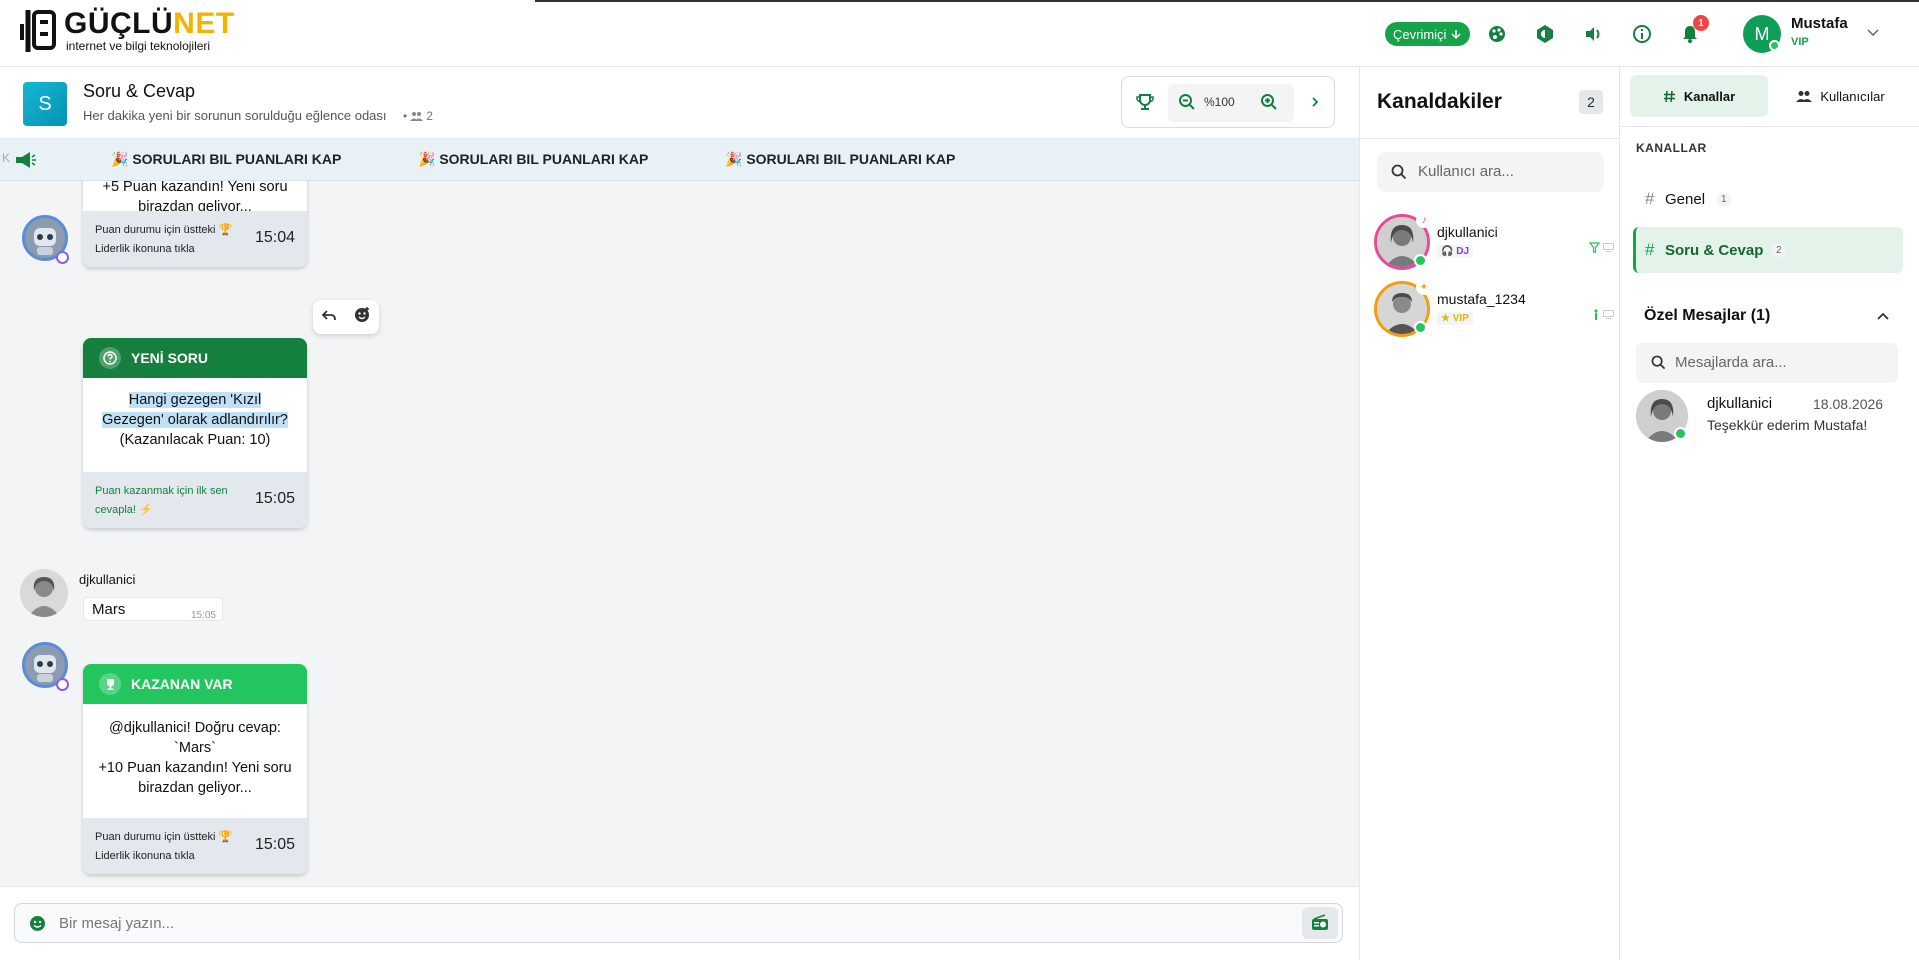 The image size is (1919, 960). I want to click on member-name: djkullanici, so click(1467, 232).